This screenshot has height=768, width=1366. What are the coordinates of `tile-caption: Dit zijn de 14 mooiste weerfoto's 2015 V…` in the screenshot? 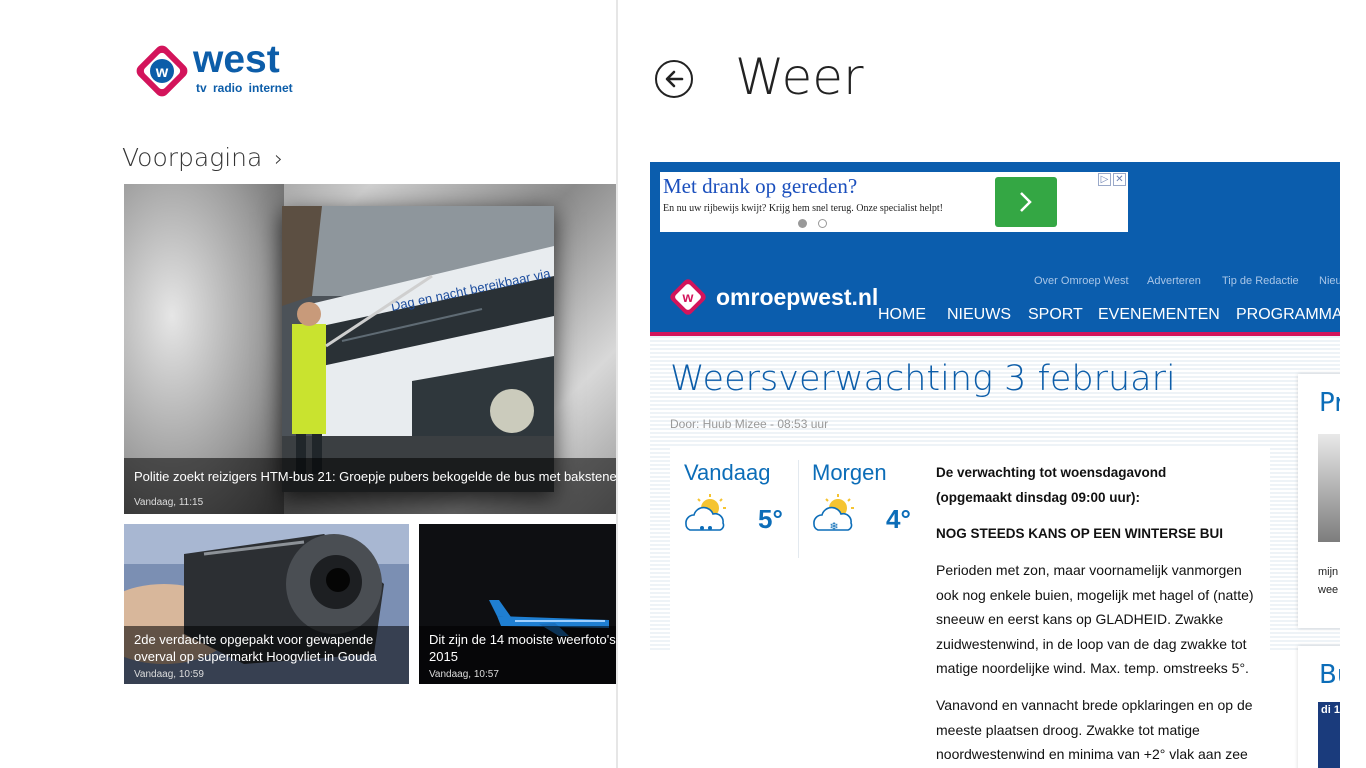 It's located at (517, 655).